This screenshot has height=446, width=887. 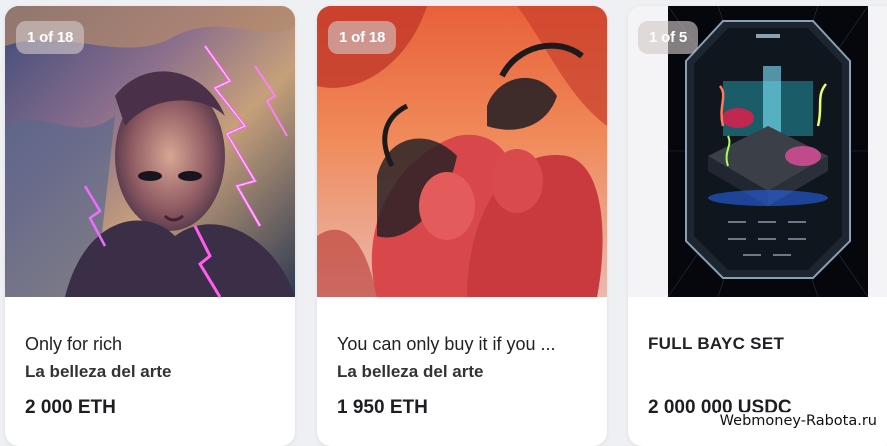 What do you see at coordinates (150, 344) in the screenshot?
I see `nft-title: Only for rich` at bounding box center [150, 344].